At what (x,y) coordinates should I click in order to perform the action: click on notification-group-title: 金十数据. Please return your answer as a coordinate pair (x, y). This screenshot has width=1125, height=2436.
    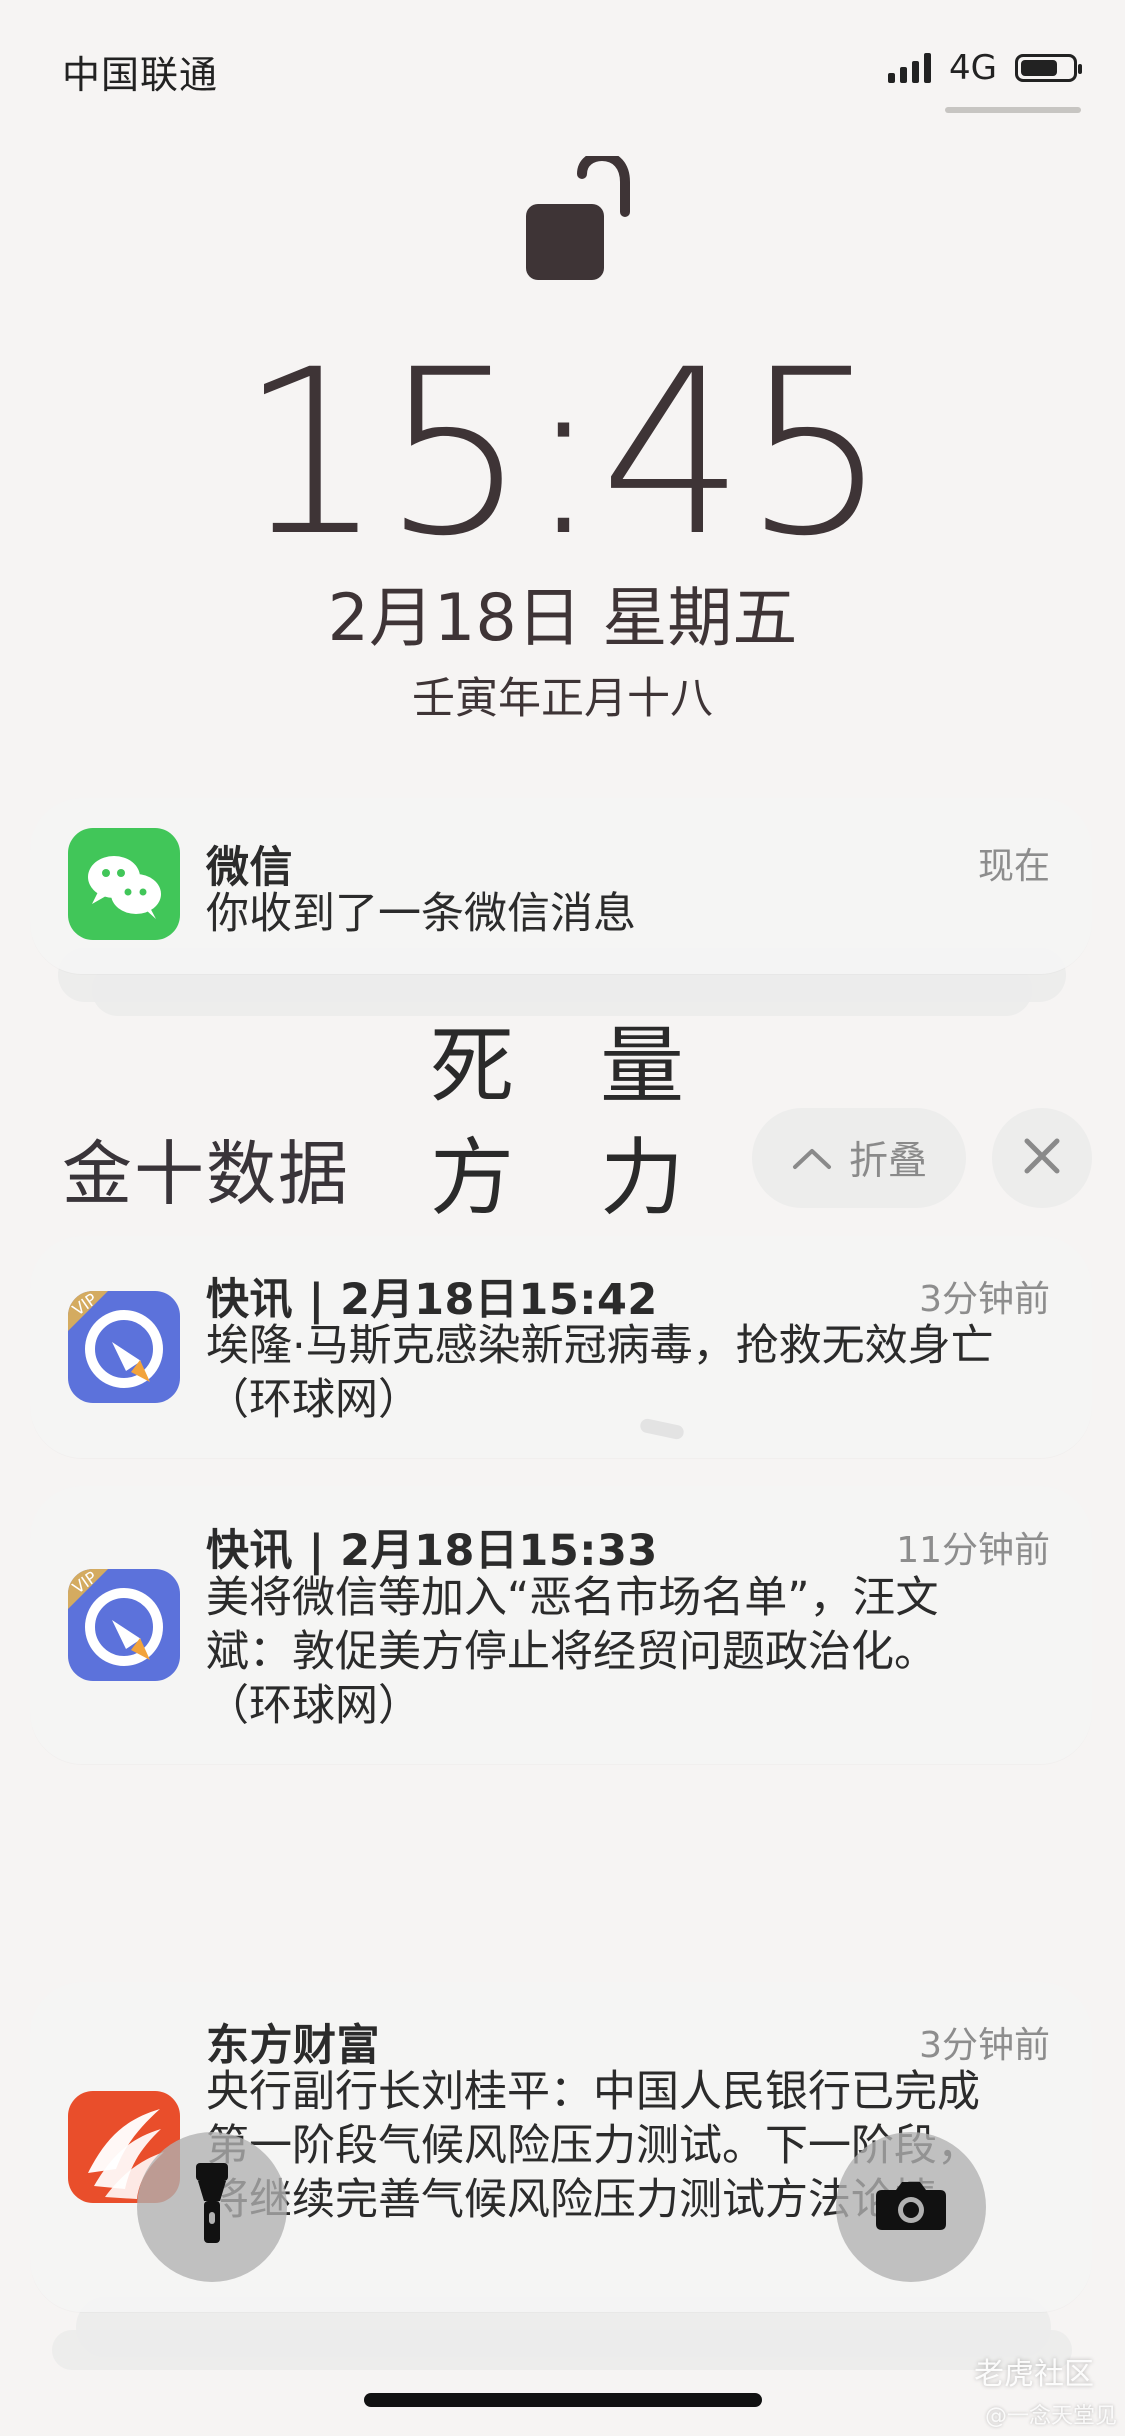
    Looking at the image, I should click on (206, 1174).